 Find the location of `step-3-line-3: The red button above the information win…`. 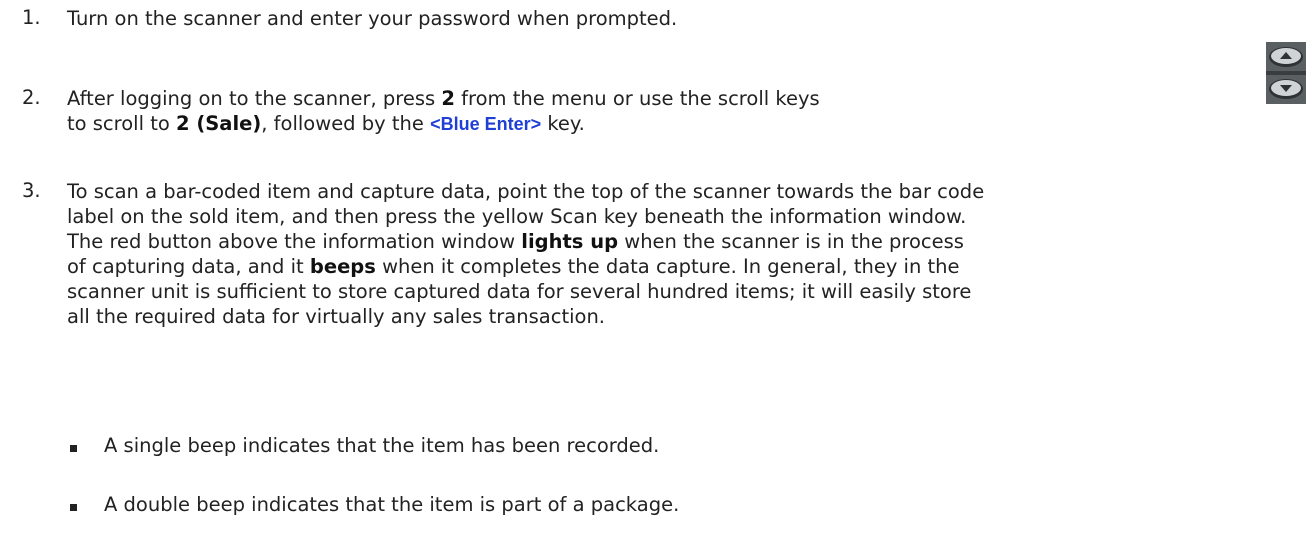

step-3-line-3: The red button above the information win… is located at coordinates (515, 241).